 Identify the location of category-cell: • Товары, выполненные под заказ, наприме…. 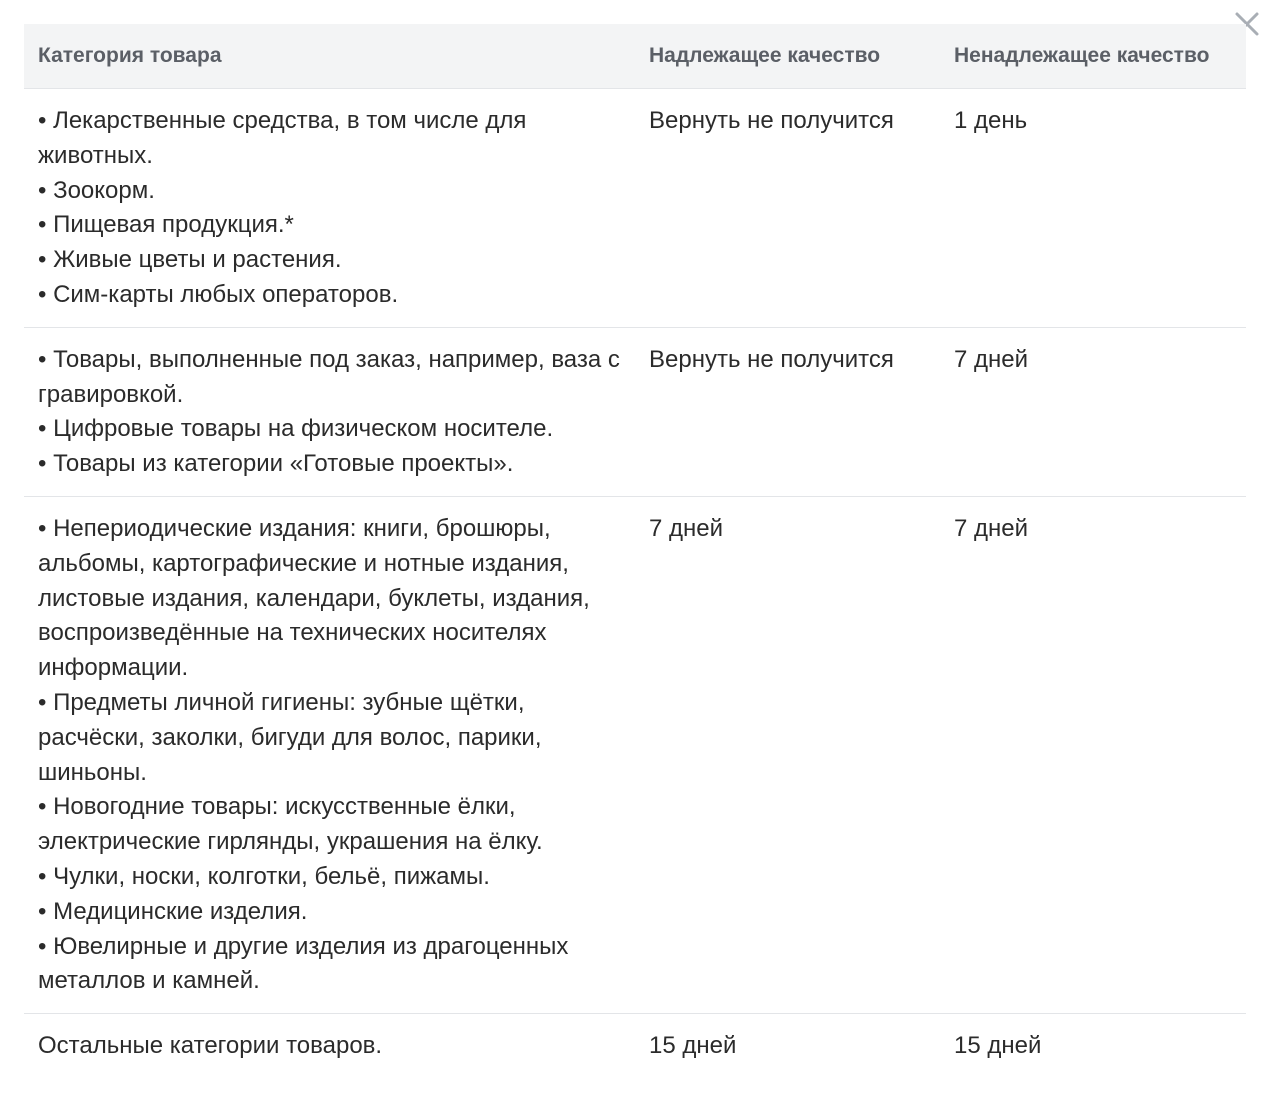
(329, 412).